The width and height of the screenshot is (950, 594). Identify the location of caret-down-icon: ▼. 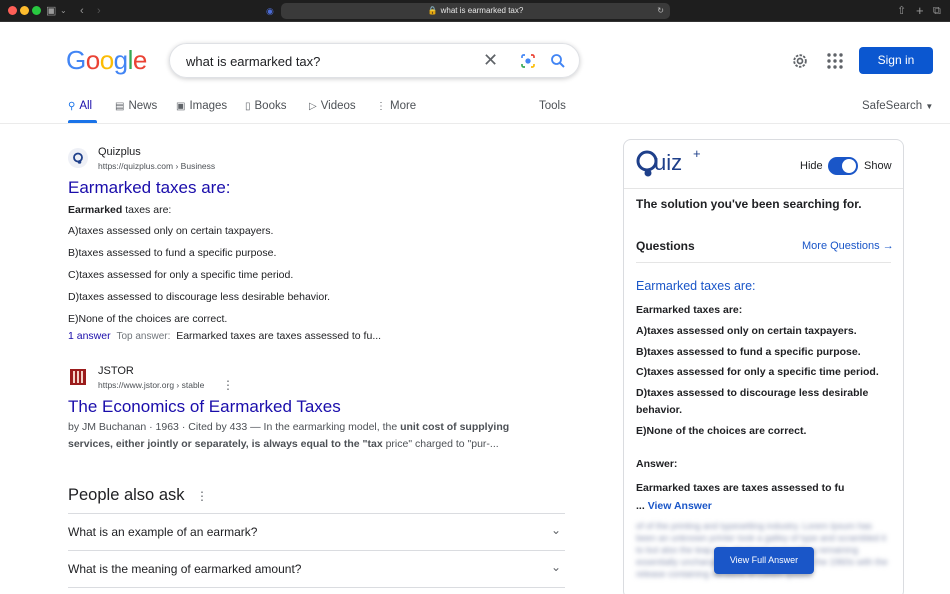
(929, 106).